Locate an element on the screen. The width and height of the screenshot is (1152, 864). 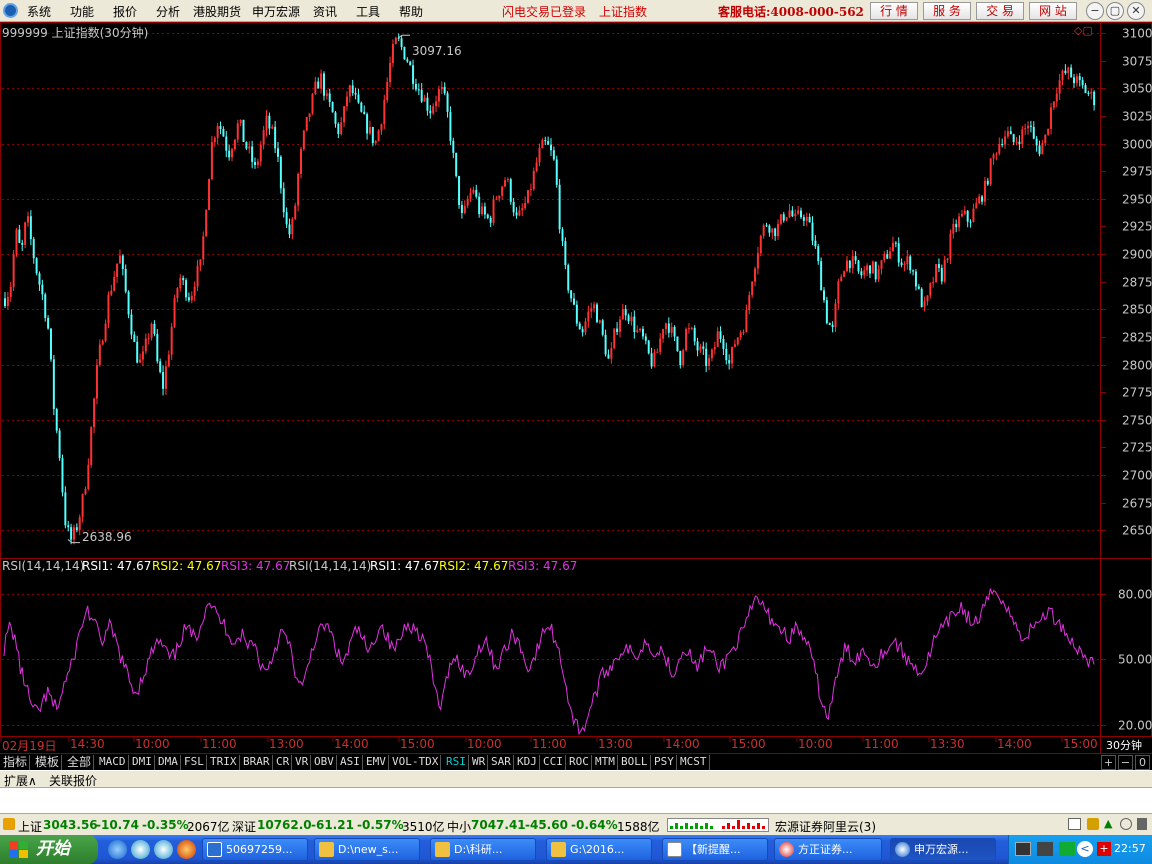
menu-news: 资讯 is located at coordinates (325, 11).